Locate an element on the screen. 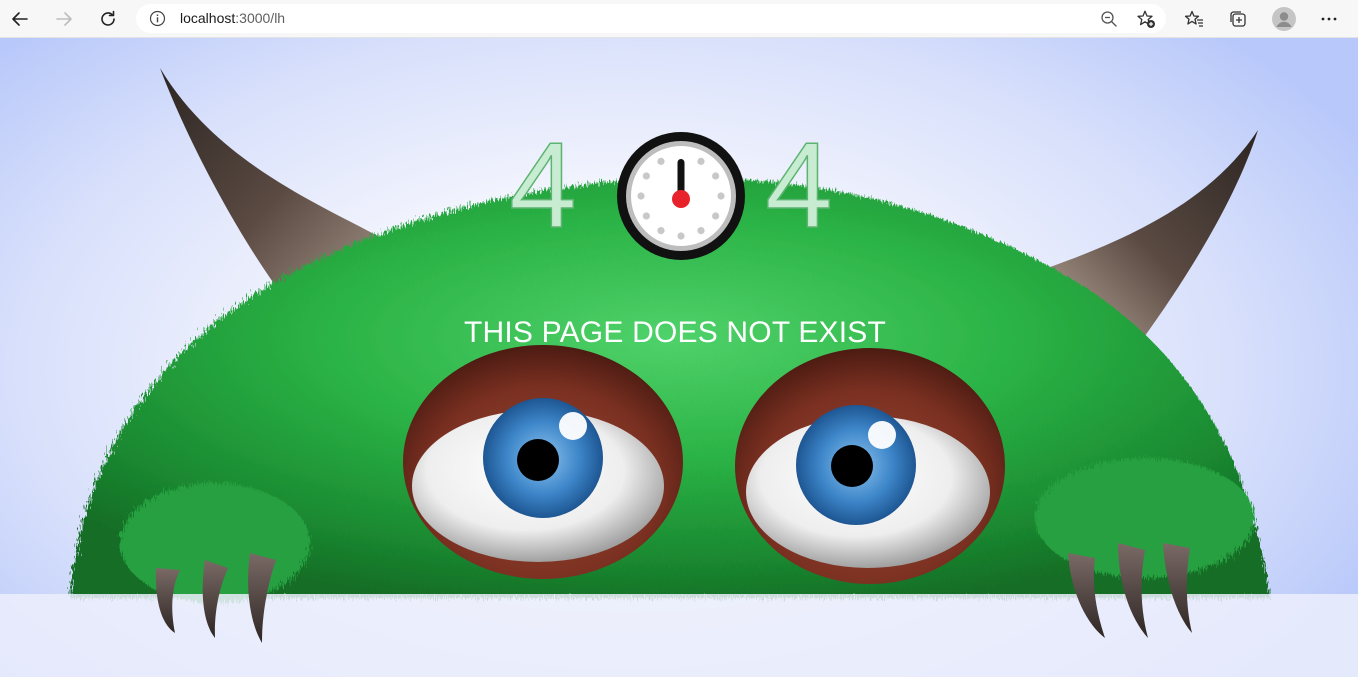 The height and width of the screenshot is (677, 1358). profile-button is located at coordinates (1284, 19).